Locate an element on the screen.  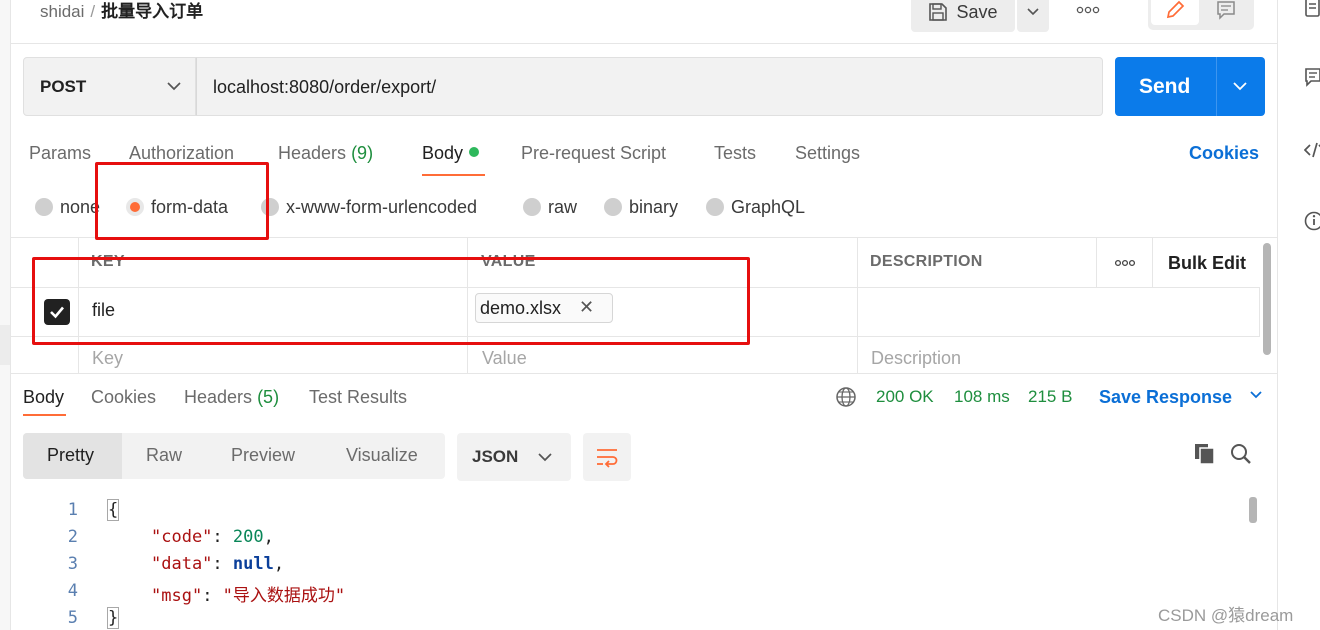
format-select: JSON is located at coordinates (514, 457).